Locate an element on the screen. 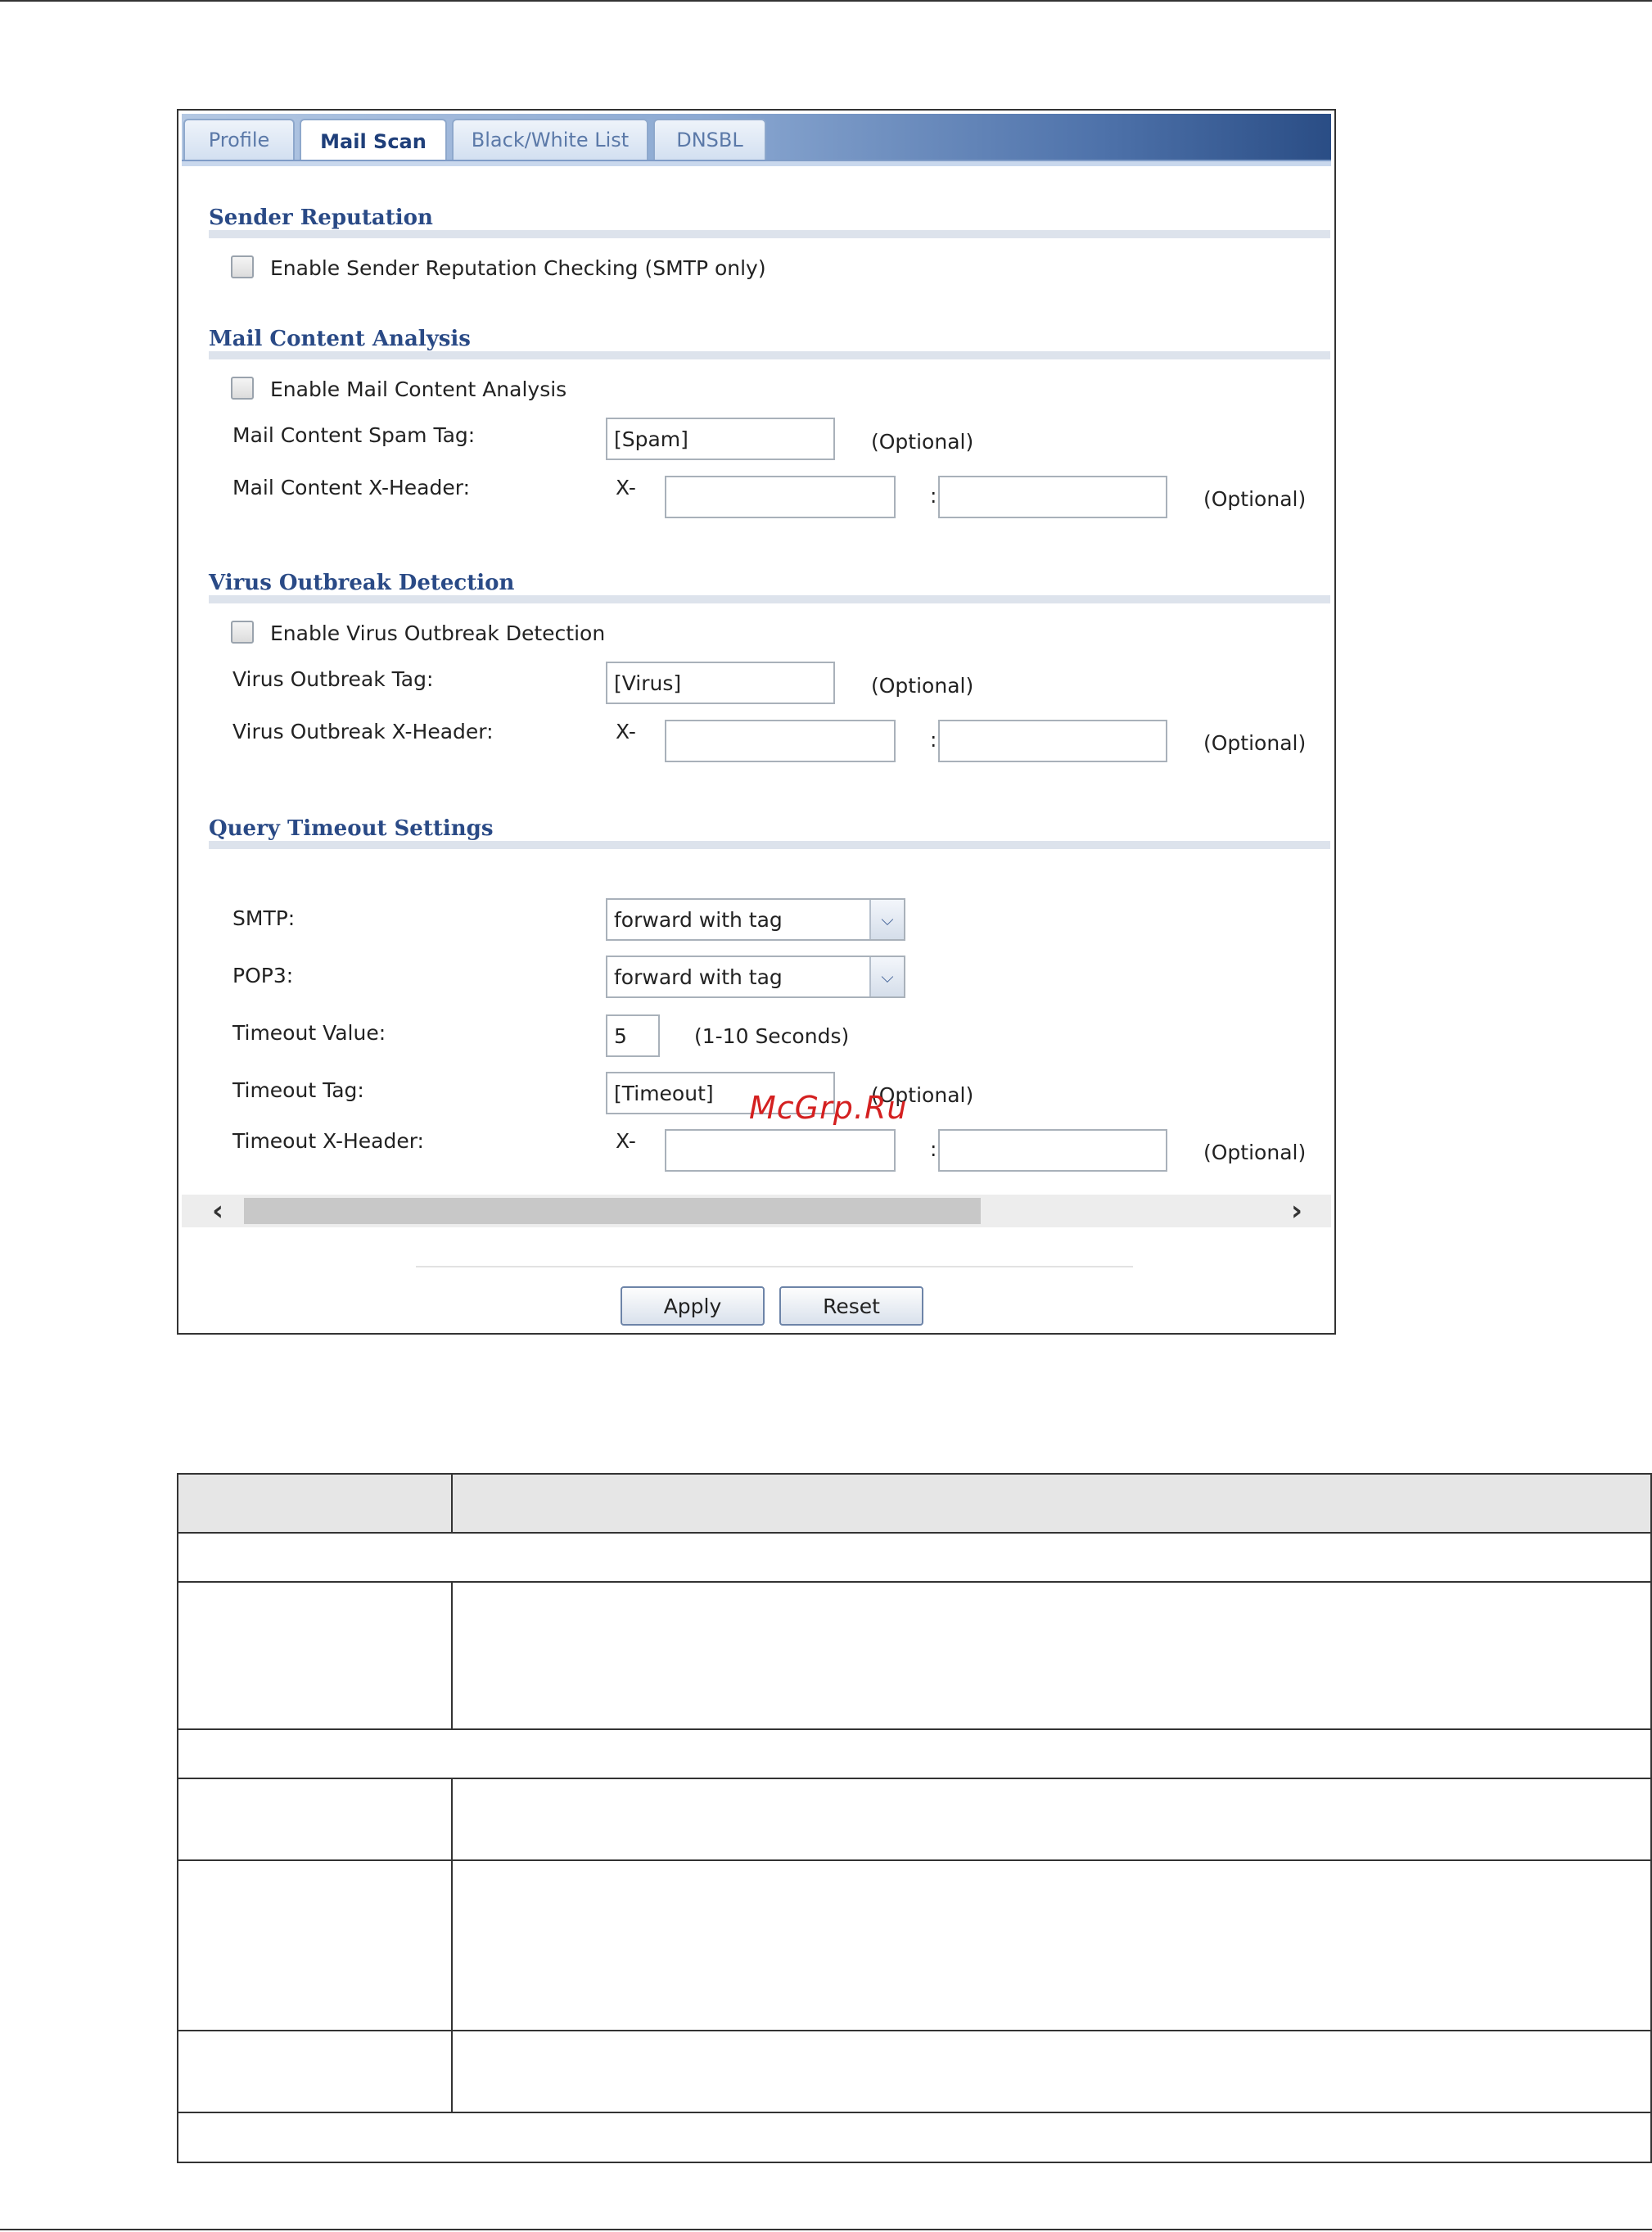 The width and height of the screenshot is (1652, 2232). mail-xheader-value-input is located at coordinates (1052, 497).